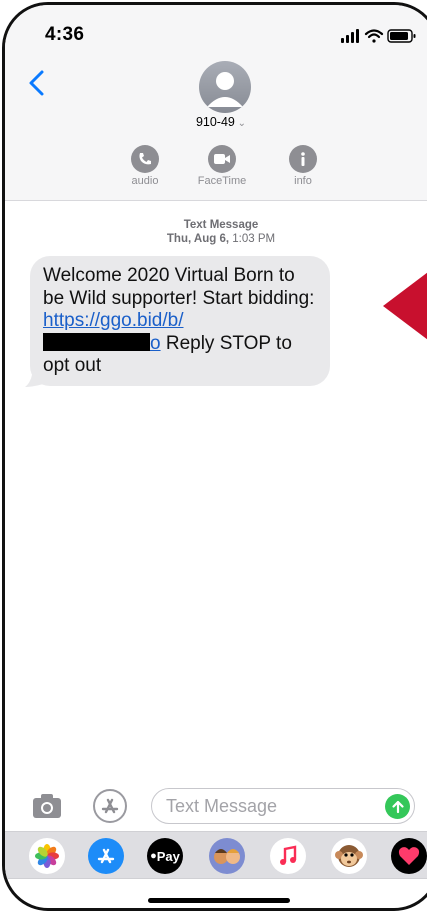 This screenshot has width=427, height=913. What do you see at coordinates (254, 239) in the screenshot?
I see `timestamp-time: 1:03 PM` at bounding box center [254, 239].